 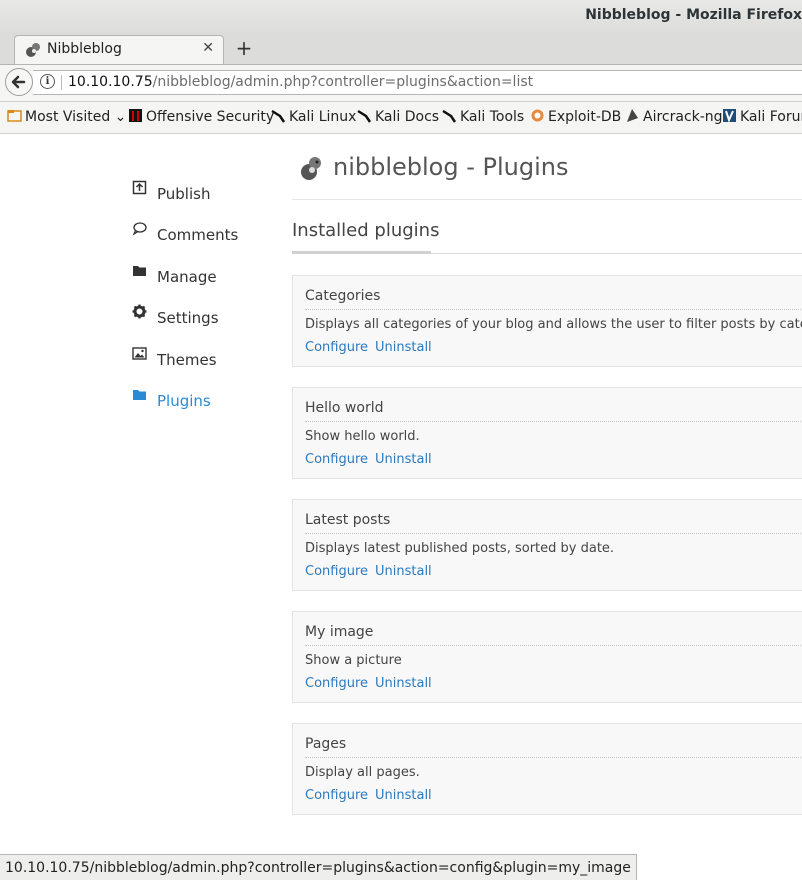 What do you see at coordinates (771, 117) in the screenshot?
I see `bookmark-label: Kali Forums` at bounding box center [771, 117].